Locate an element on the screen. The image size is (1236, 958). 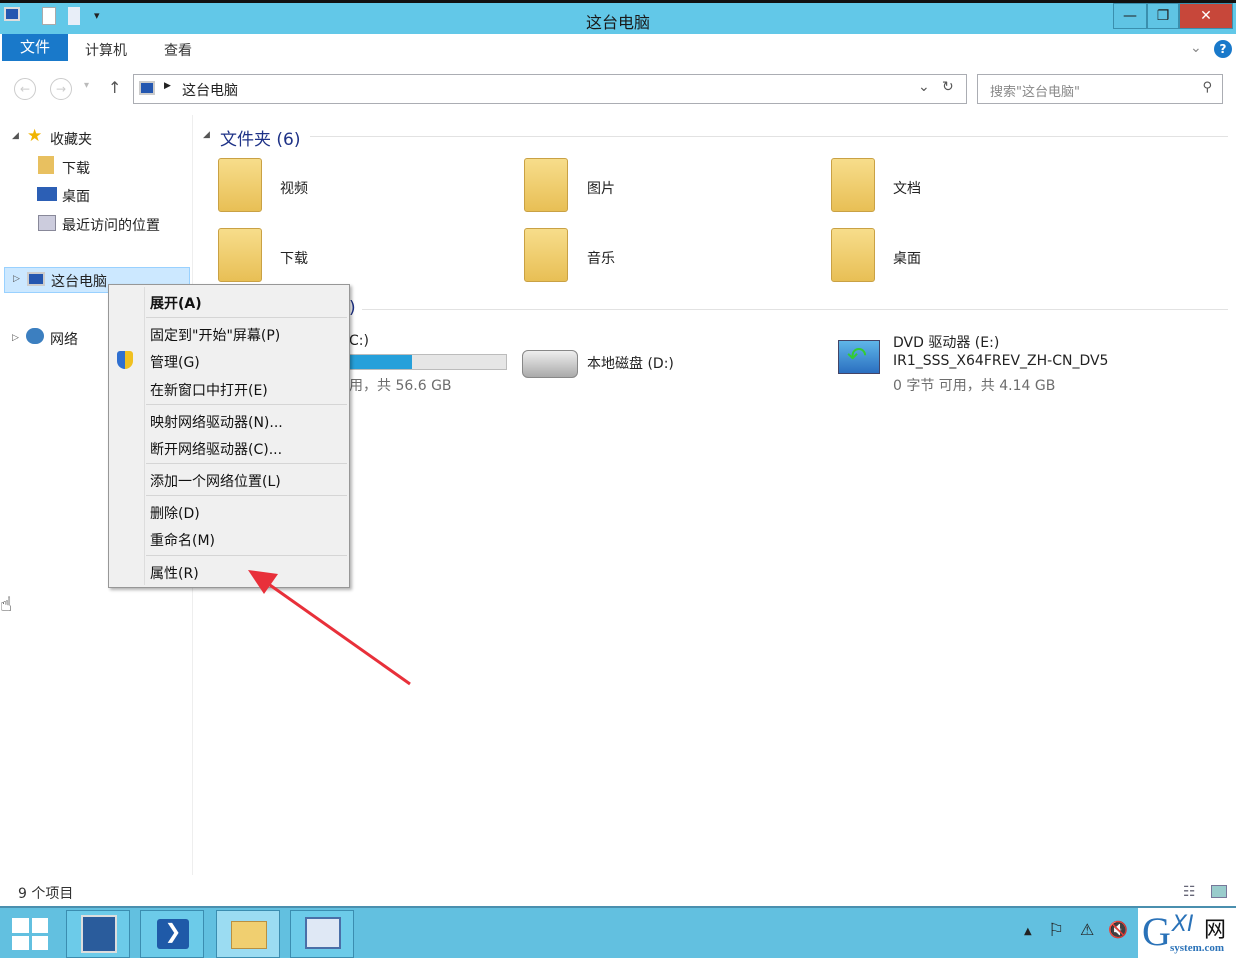
hand-cursor-icon: ☝ is located at coordinates (6, 604).